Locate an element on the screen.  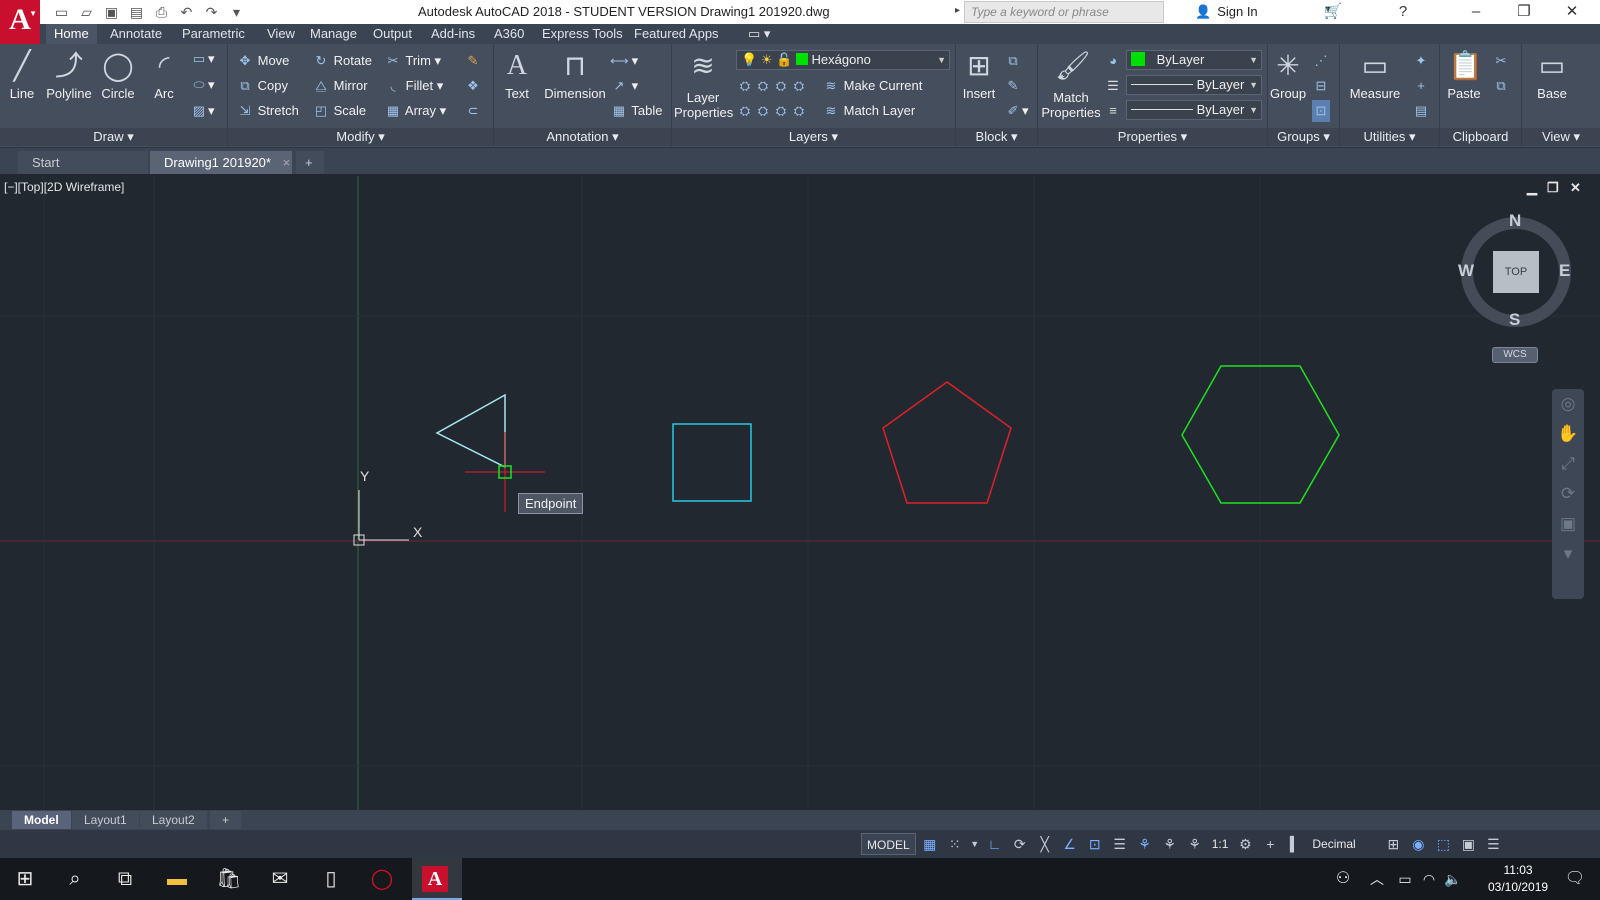
trim-button: ✂ Trim ▾ is located at coordinates (413, 61).